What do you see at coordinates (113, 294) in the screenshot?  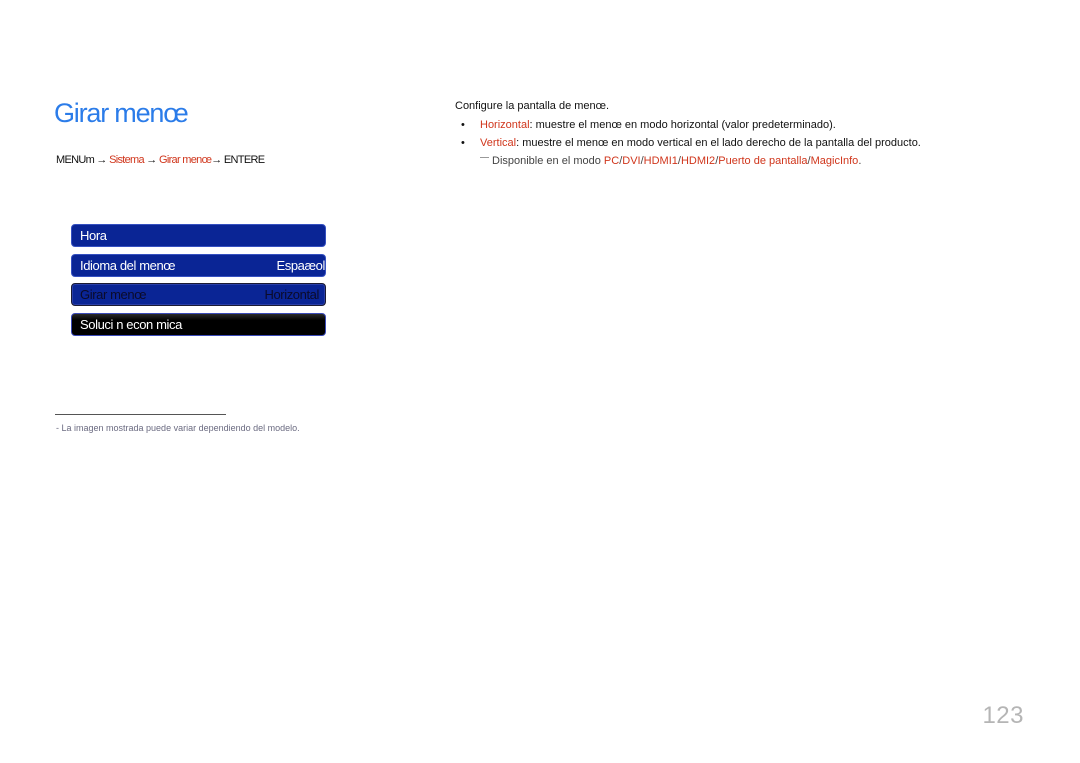 I see `menu-item-label: Girar menœ` at bounding box center [113, 294].